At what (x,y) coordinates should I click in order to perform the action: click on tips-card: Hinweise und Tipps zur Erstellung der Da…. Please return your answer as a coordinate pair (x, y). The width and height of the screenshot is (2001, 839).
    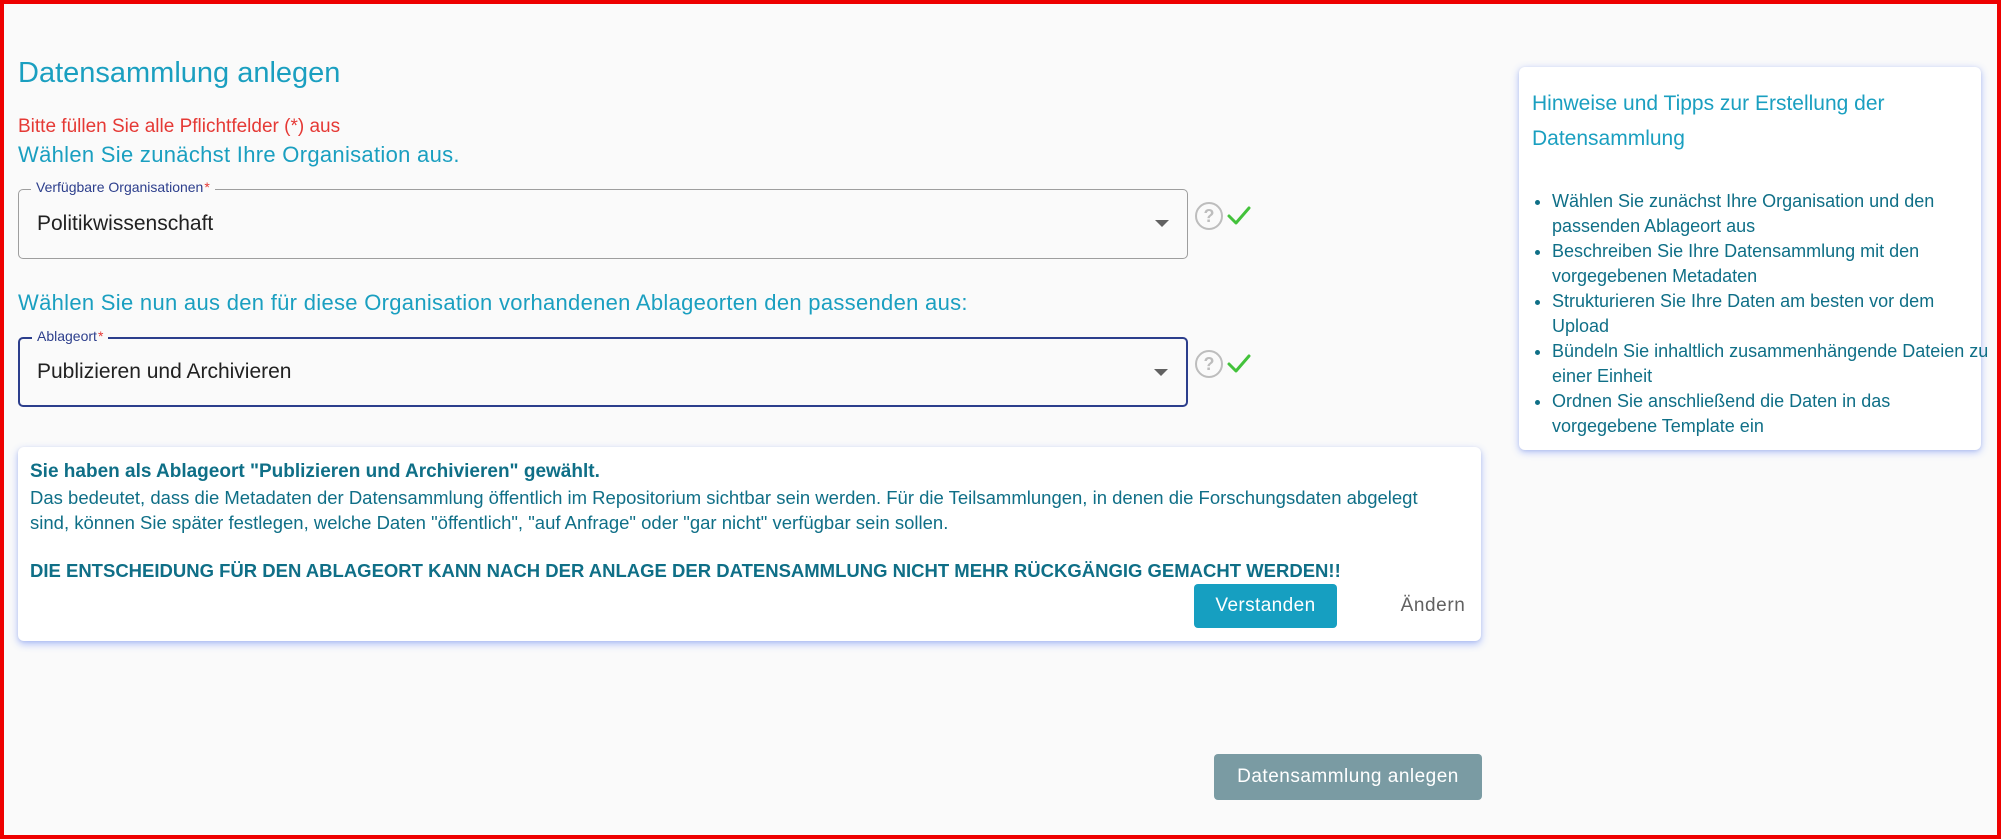
    Looking at the image, I should click on (1753, 258).